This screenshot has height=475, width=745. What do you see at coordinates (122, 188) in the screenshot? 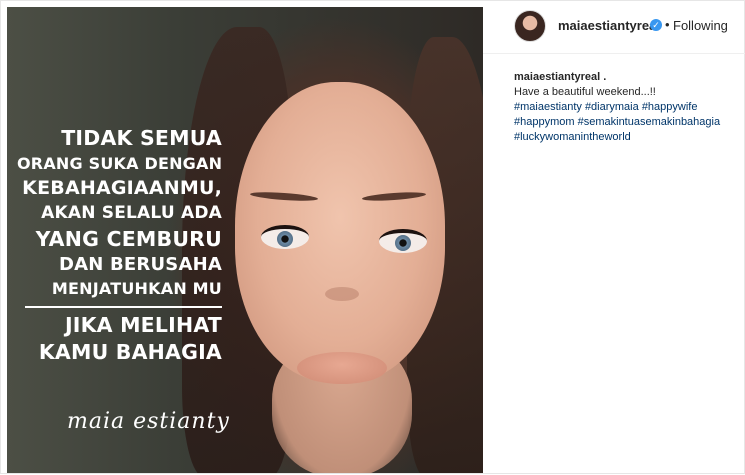
I see `quote-line: KEBAHAGIAANMU,` at bounding box center [122, 188].